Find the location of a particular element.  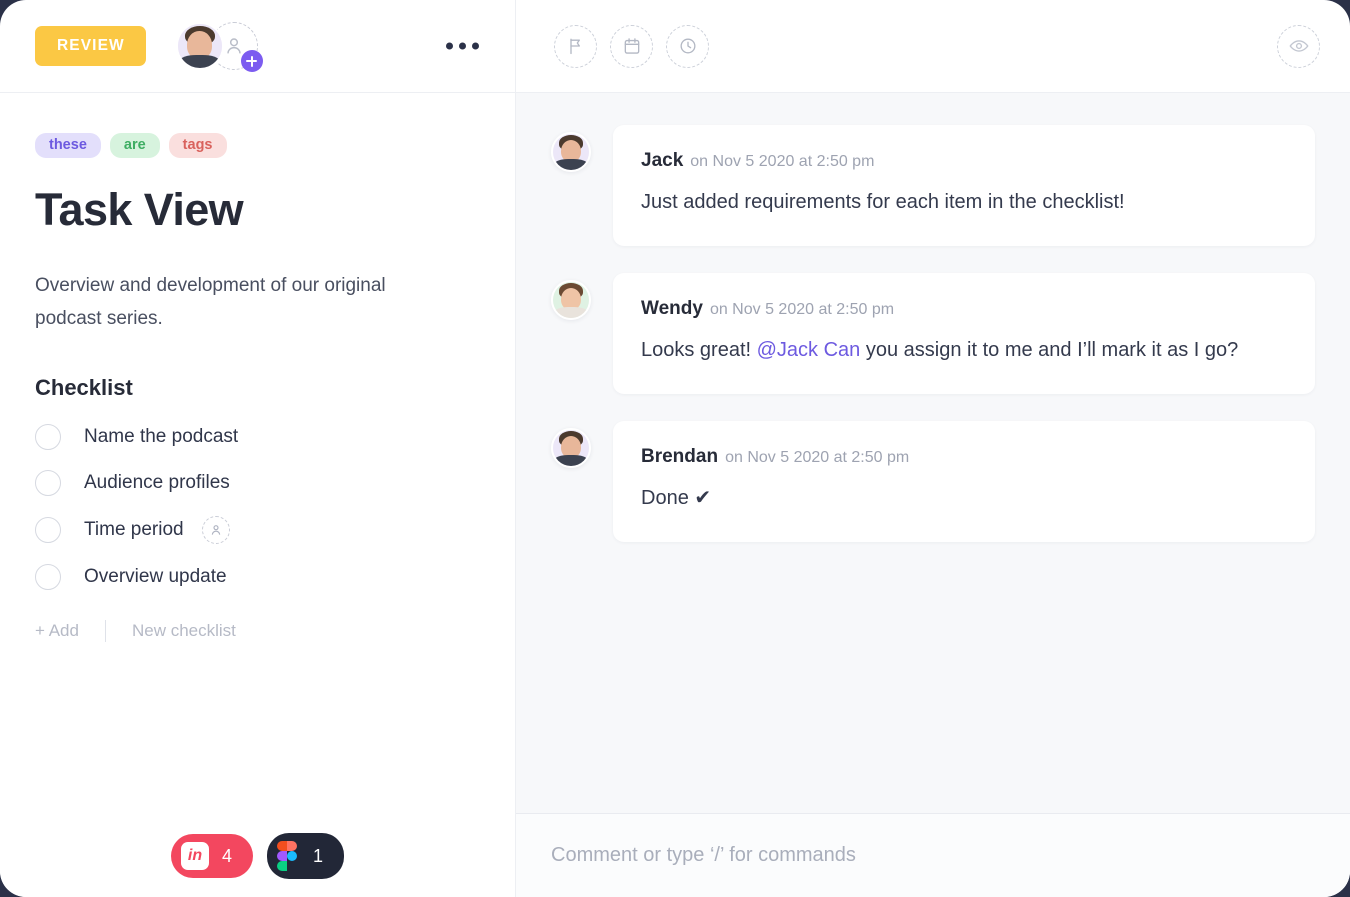

comment-header: Brendan on Nov 5 2020 at 2:50 pm is located at coordinates (963, 457).